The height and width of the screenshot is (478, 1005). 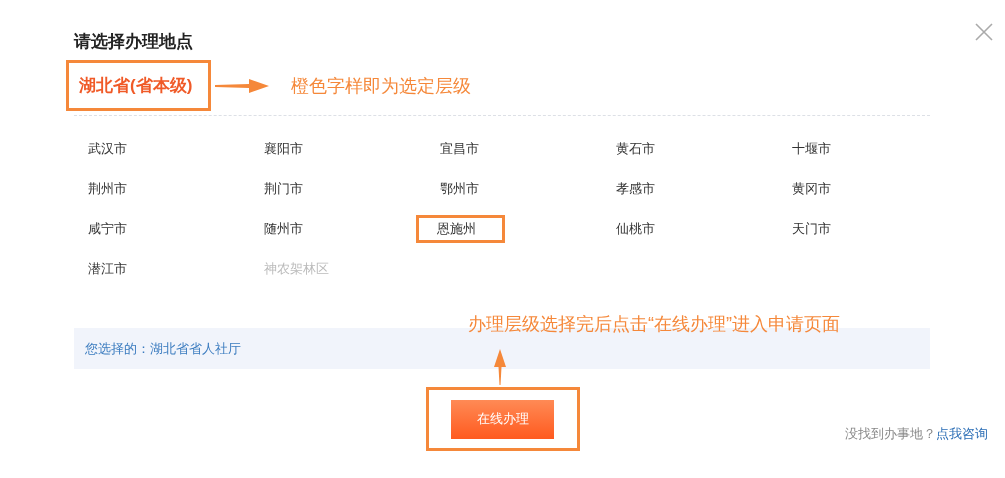 I want to click on city-option: 黄石市, so click(x=635, y=149).